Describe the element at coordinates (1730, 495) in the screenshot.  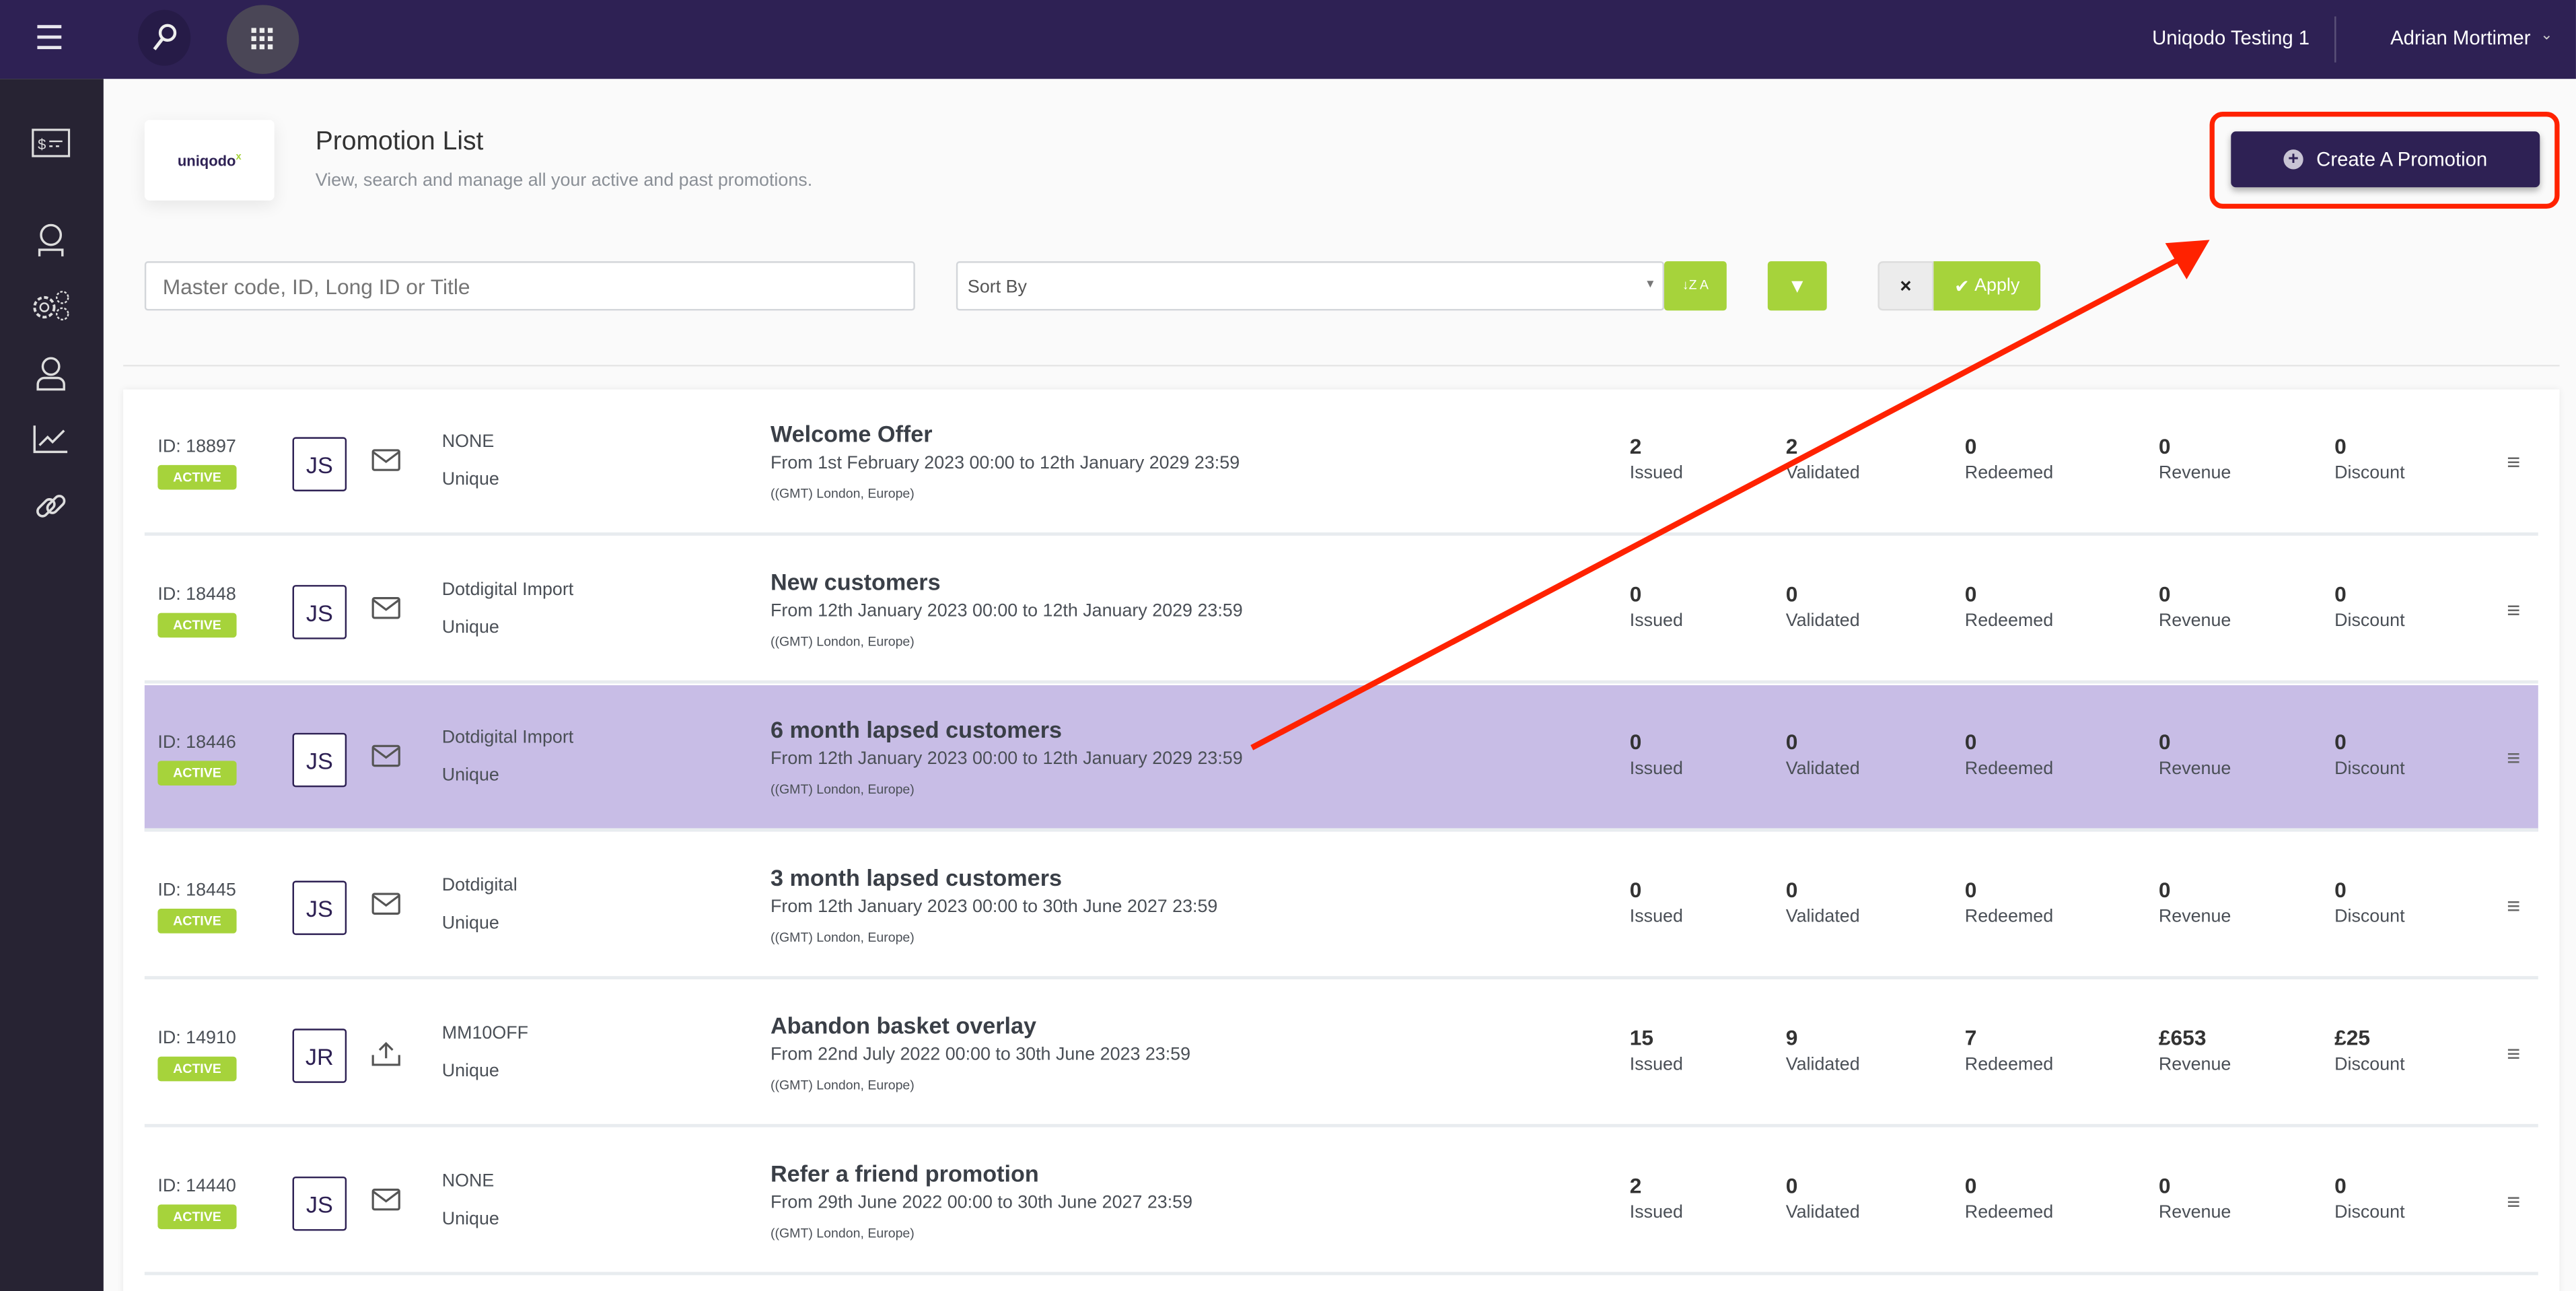
I see `annotation-arrow` at that location.